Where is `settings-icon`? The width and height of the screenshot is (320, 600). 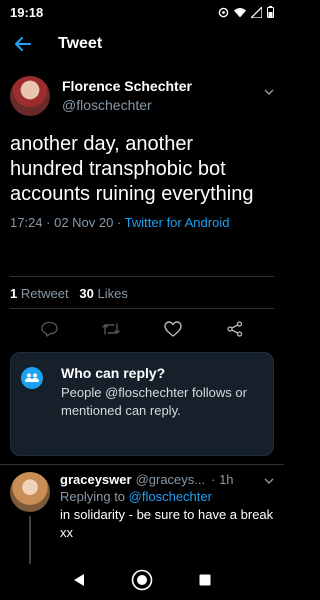 settings-icon is located at coordinates (223, 12).